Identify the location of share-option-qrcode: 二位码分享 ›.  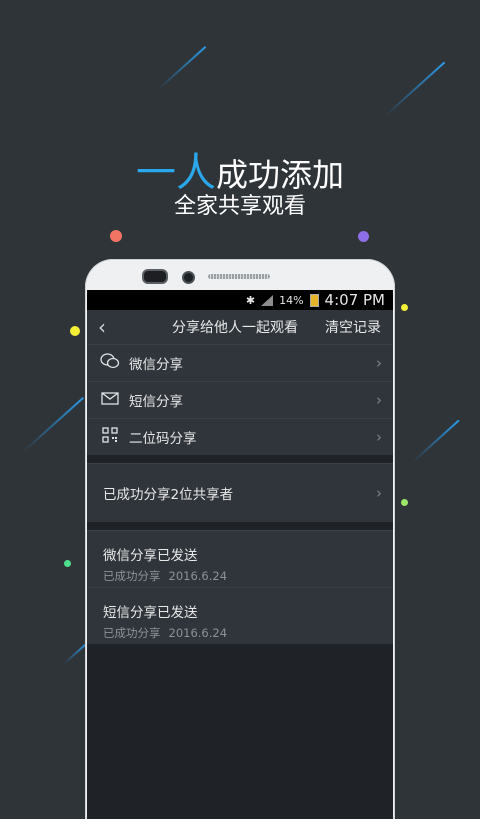
(240, 436).